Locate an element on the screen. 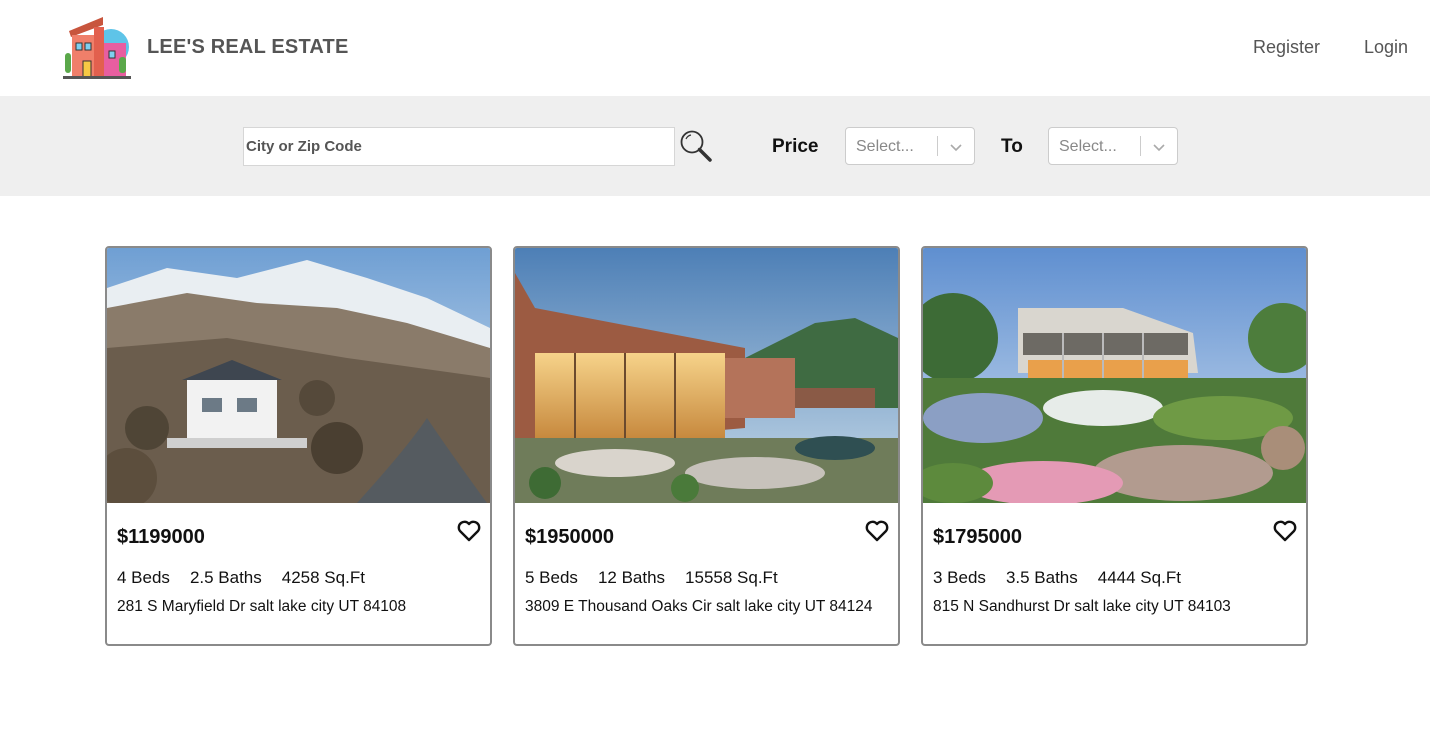 Image resolution: width=1430 pixels, height=741 pixels. register-link: Register is located at coordinates (1286, 47).